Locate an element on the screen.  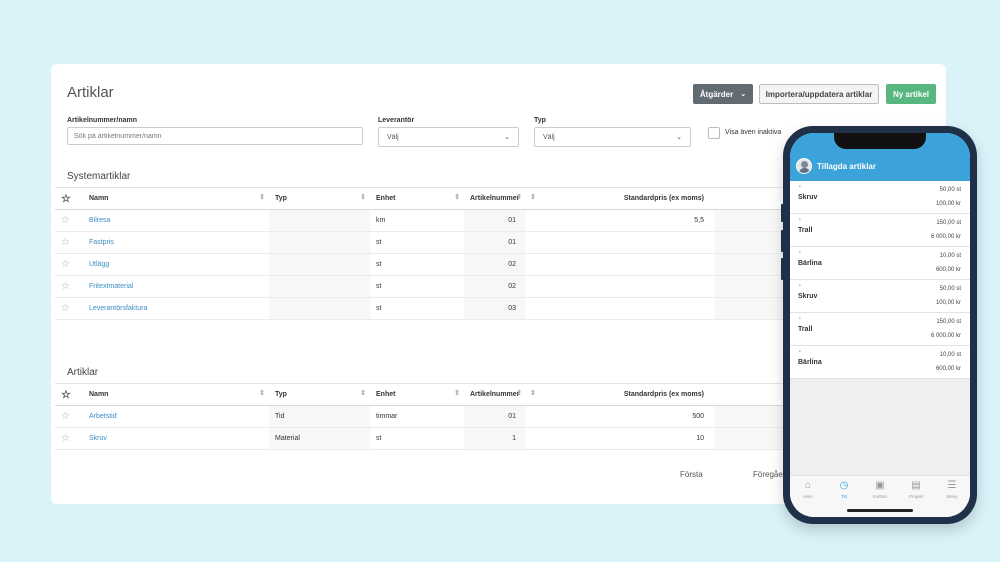
articles-section-title: Artiklar is located at coordinates (83, 372).